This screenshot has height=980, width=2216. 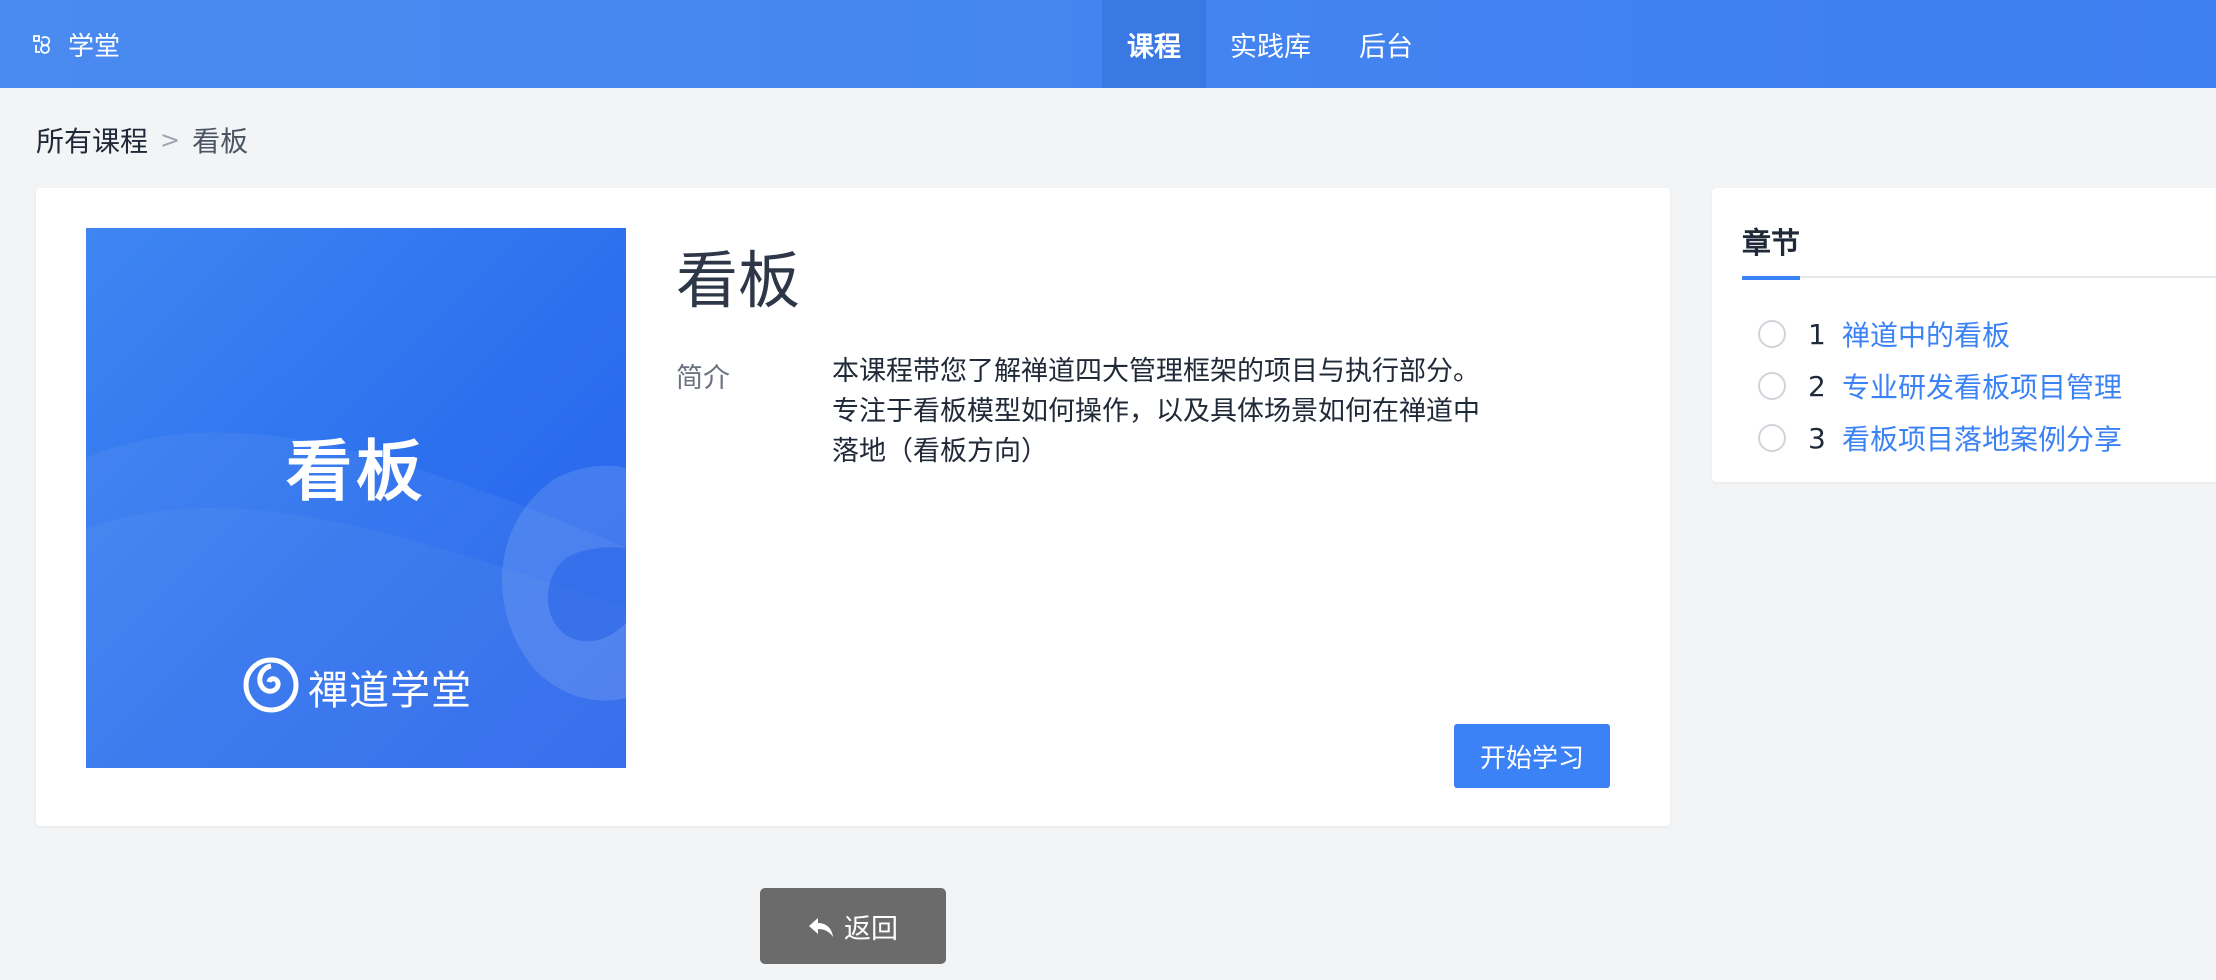 What do you see at coordinates (1532, 756) in the screenshot?
I see `start-learning-button: 开始学习` at bounding box center [1532, 756].